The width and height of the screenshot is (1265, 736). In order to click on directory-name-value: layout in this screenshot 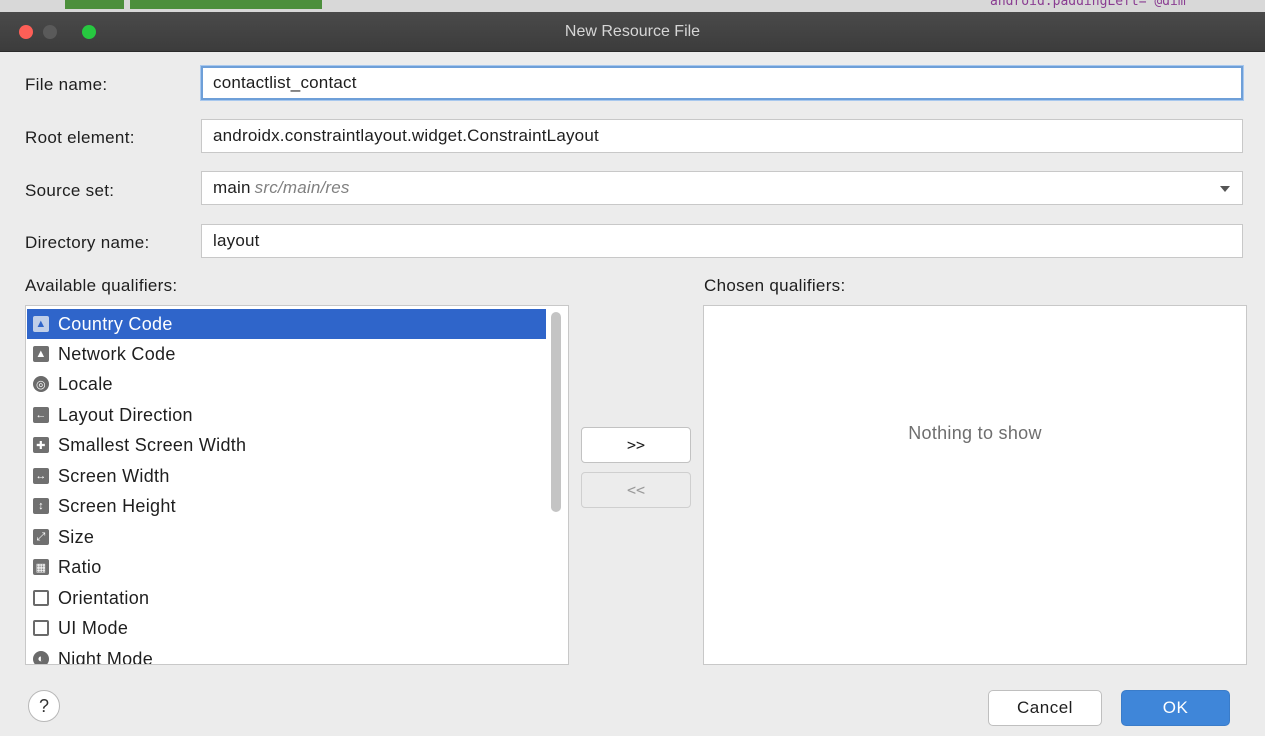, I will do `click(236, 240)`.